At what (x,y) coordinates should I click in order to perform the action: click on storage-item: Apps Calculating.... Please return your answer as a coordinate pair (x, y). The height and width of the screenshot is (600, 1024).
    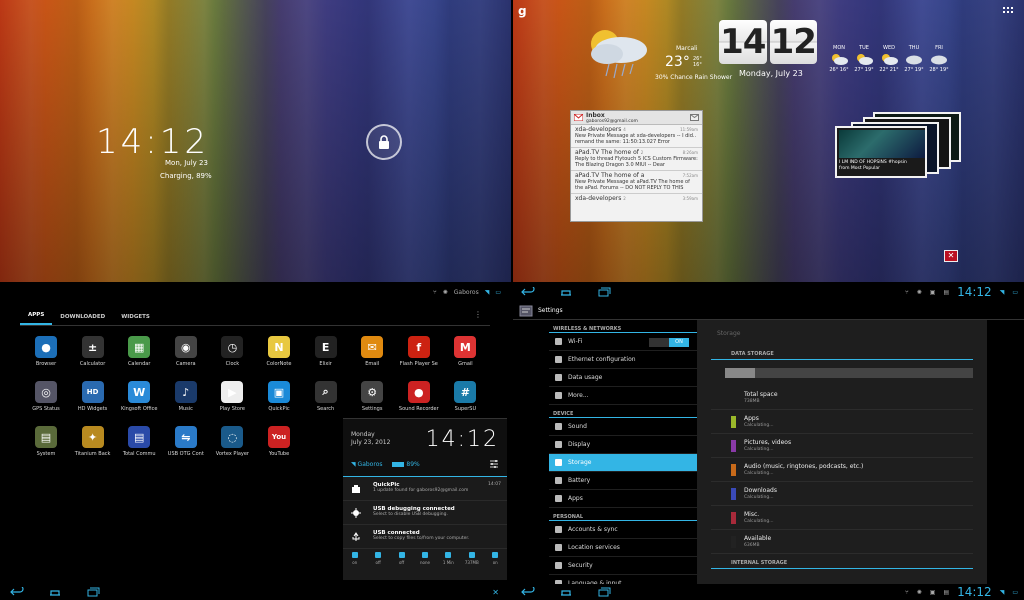
    Looking at the image, I should click on (842, 422).